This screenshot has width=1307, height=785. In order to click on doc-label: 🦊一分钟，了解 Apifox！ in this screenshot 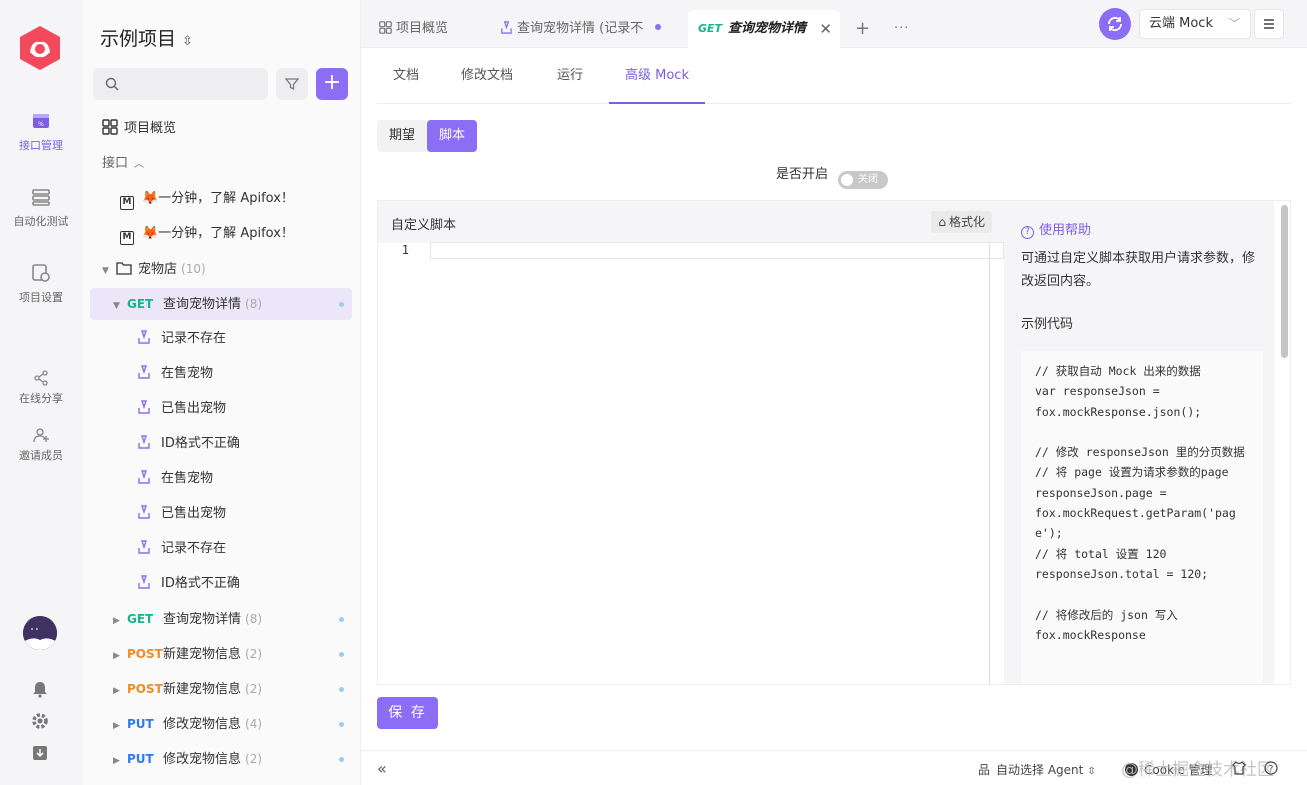, I will do `click(218, 198)`.